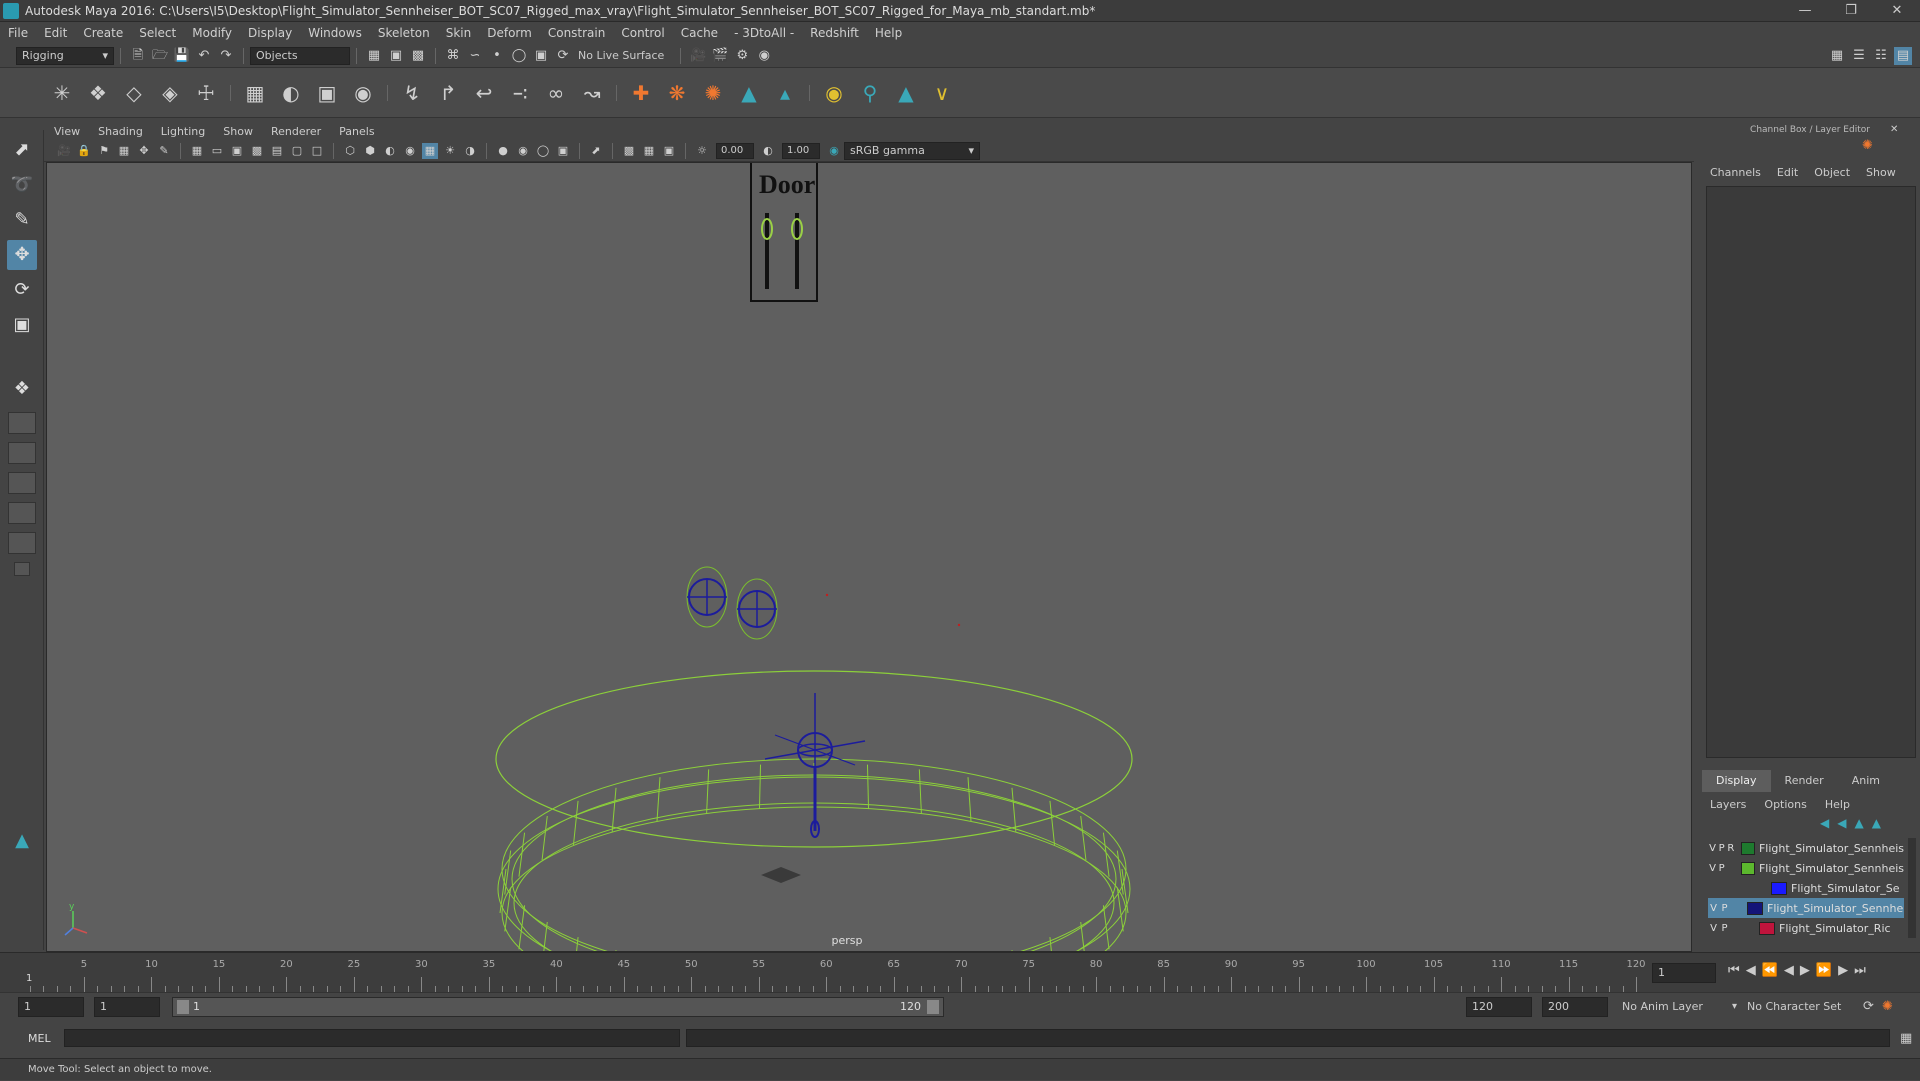 This screenshot has width=1920, height=1081. What do you see at coordinates (448, 93) in the screenshot?
I see `ik-spline-icon: ↱` at bounding box center [448, 93].